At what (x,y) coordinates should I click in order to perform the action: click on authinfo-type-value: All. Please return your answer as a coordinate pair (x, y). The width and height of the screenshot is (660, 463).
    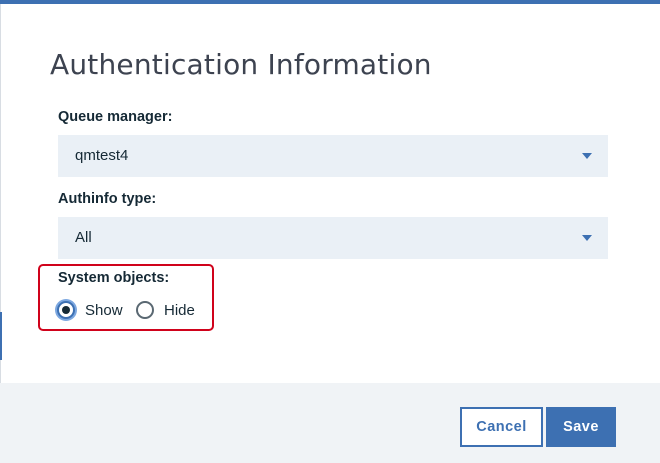
    Looking at the image, I should click on (83, 237).